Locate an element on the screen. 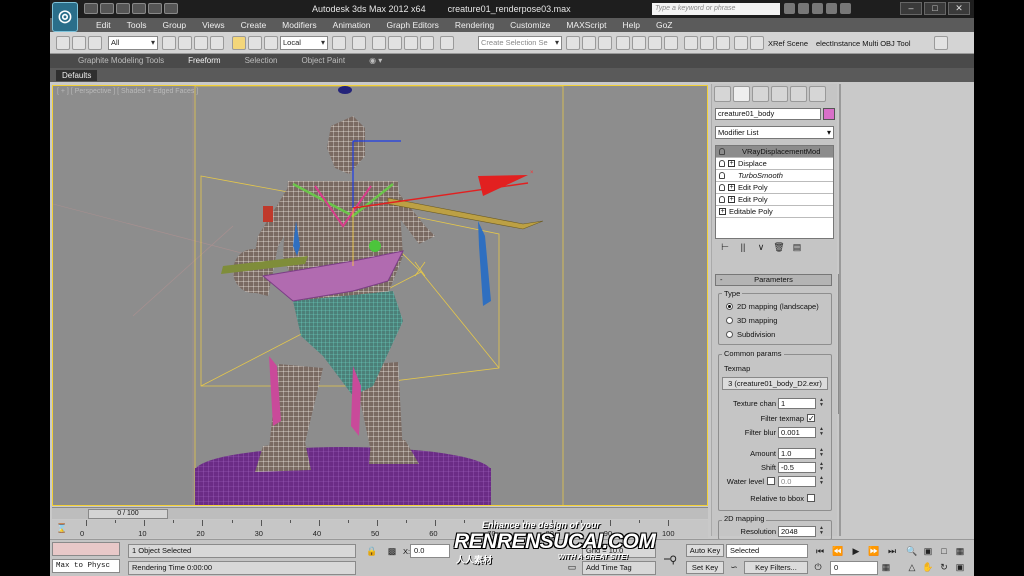 This screenshot has width=1024, height=576. next-frame-icon: ⏩ is located at coordinates (874, 551).